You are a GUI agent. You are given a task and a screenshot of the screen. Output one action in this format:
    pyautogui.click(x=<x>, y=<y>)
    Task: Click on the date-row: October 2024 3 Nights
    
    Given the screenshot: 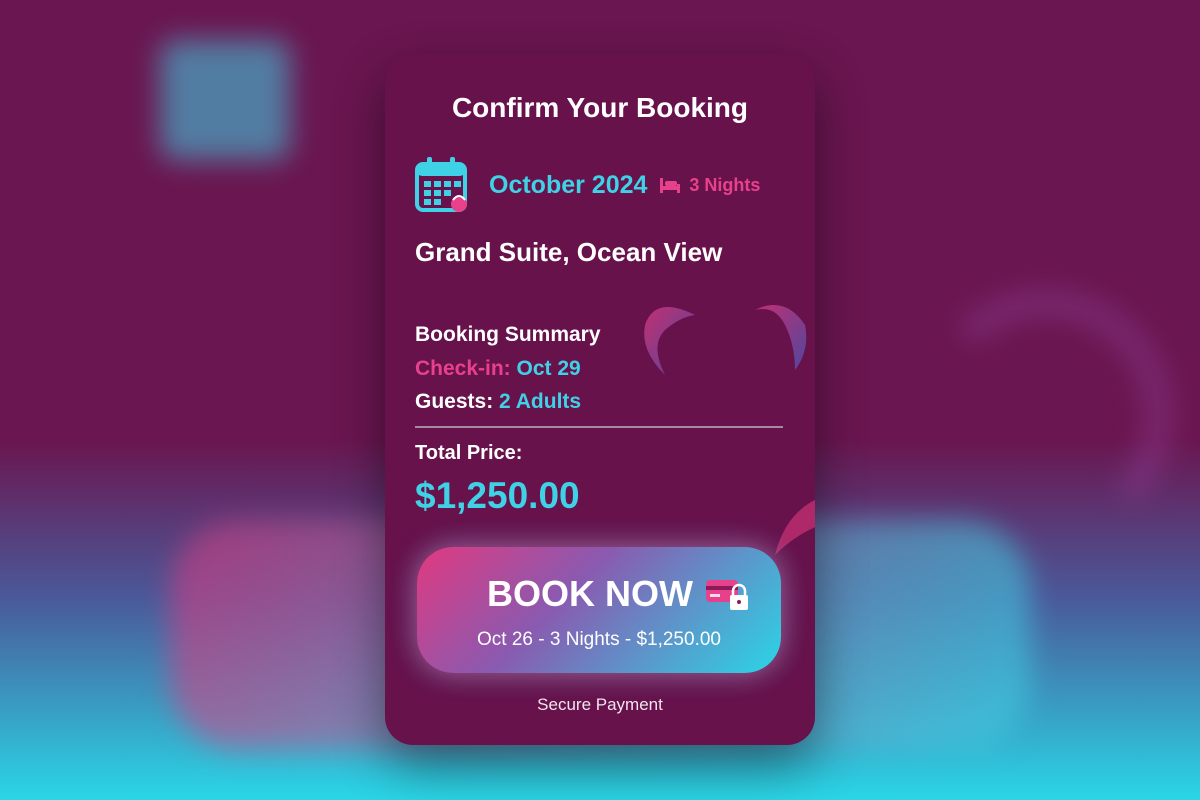 What is the action you would take?
    pyautogui.click(x=587, y=185)
    